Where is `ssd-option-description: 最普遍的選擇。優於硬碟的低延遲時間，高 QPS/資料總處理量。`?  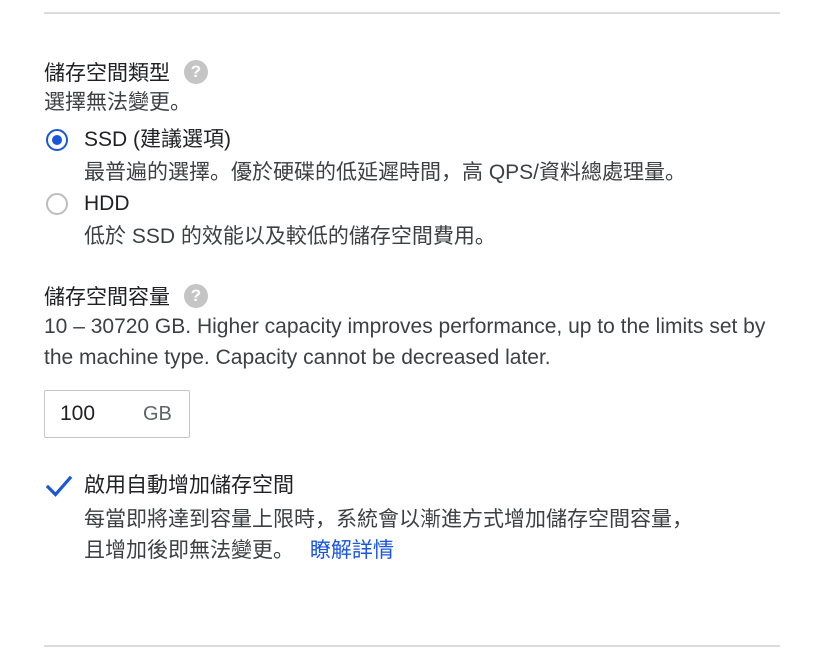
ssd-option-description: 最普遍的選擇。優於硬碟的低延遲時間，高 QPS/資料總處理量。 is located at coordinates (385, 172).